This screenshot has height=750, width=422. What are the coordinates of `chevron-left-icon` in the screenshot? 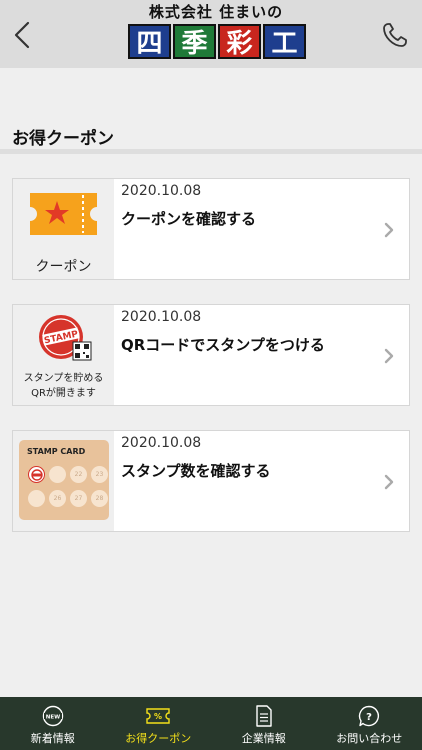 It's located at (22, 35).